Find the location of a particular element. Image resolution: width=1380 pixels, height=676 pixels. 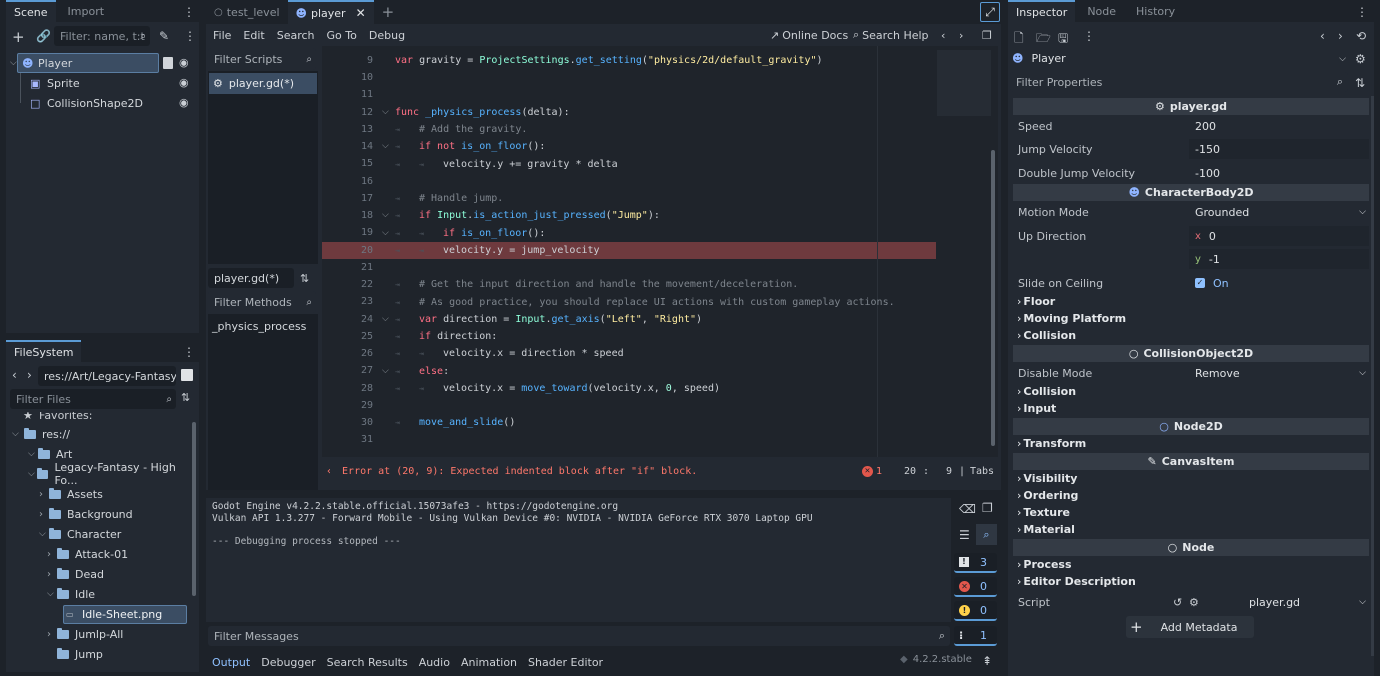

add-node-icon: + is located at coordinates (18, 37).